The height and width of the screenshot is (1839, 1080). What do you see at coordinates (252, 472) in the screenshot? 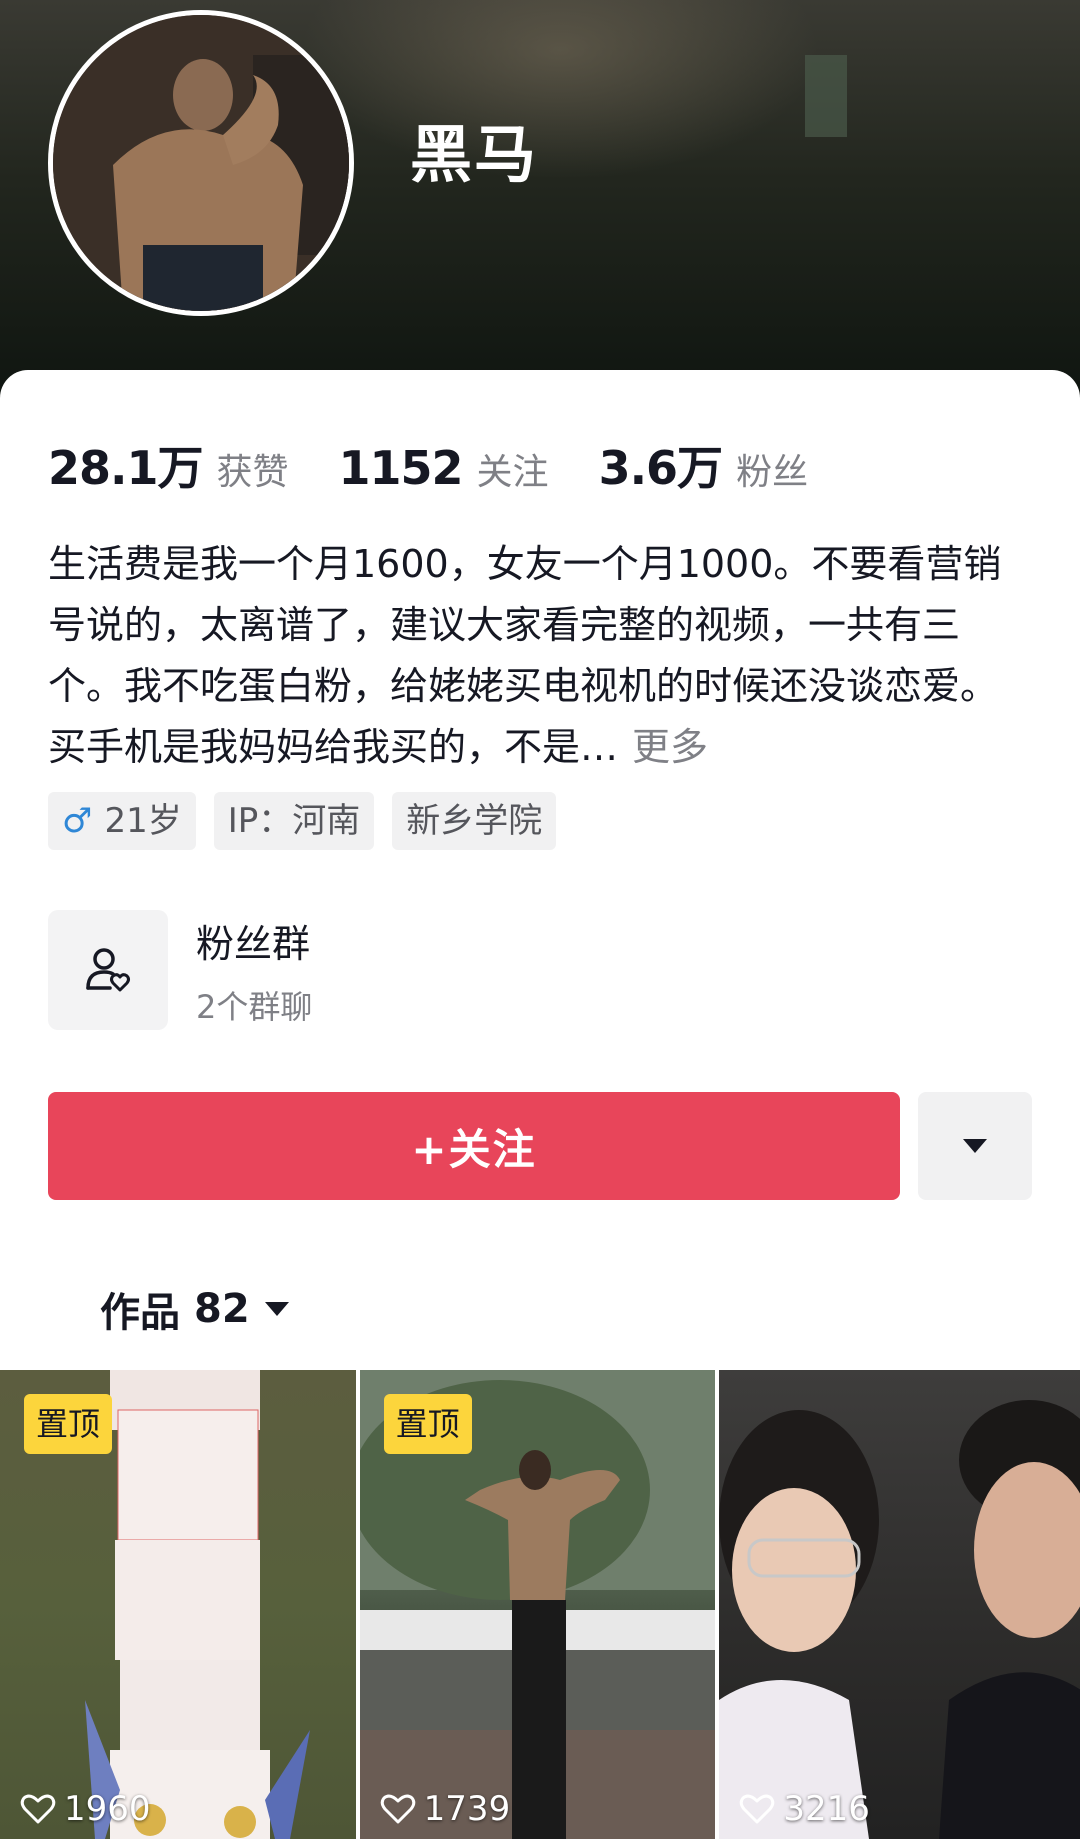
I see `stat-likes-label: 获赞` at bounding box center [252, 472].